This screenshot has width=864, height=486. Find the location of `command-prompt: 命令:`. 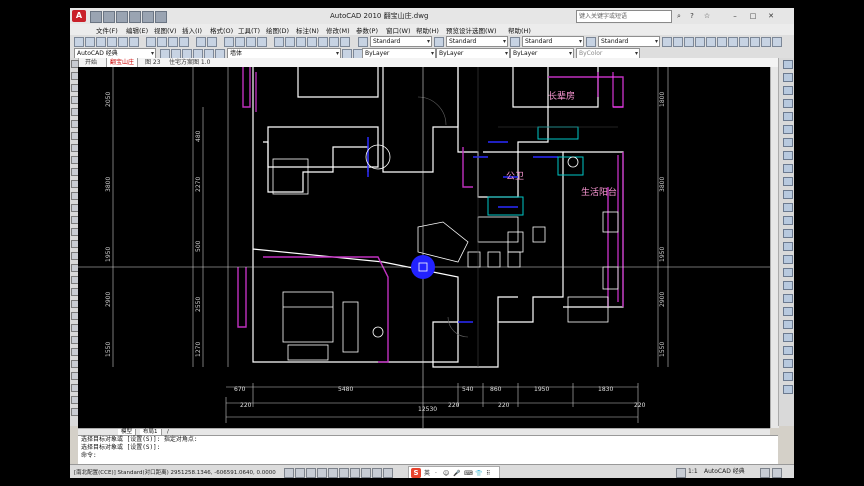

command-prompt: 命令: is located at coordinates (428, 456).